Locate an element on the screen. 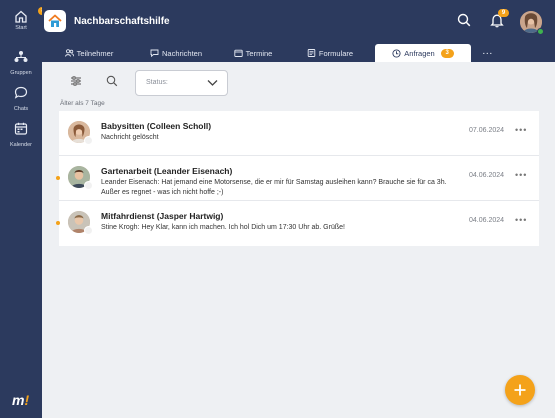 Image resolution: width=555 pixels, height=418 pixels. notification-badge: 9 is located at coordinates (503, 13).